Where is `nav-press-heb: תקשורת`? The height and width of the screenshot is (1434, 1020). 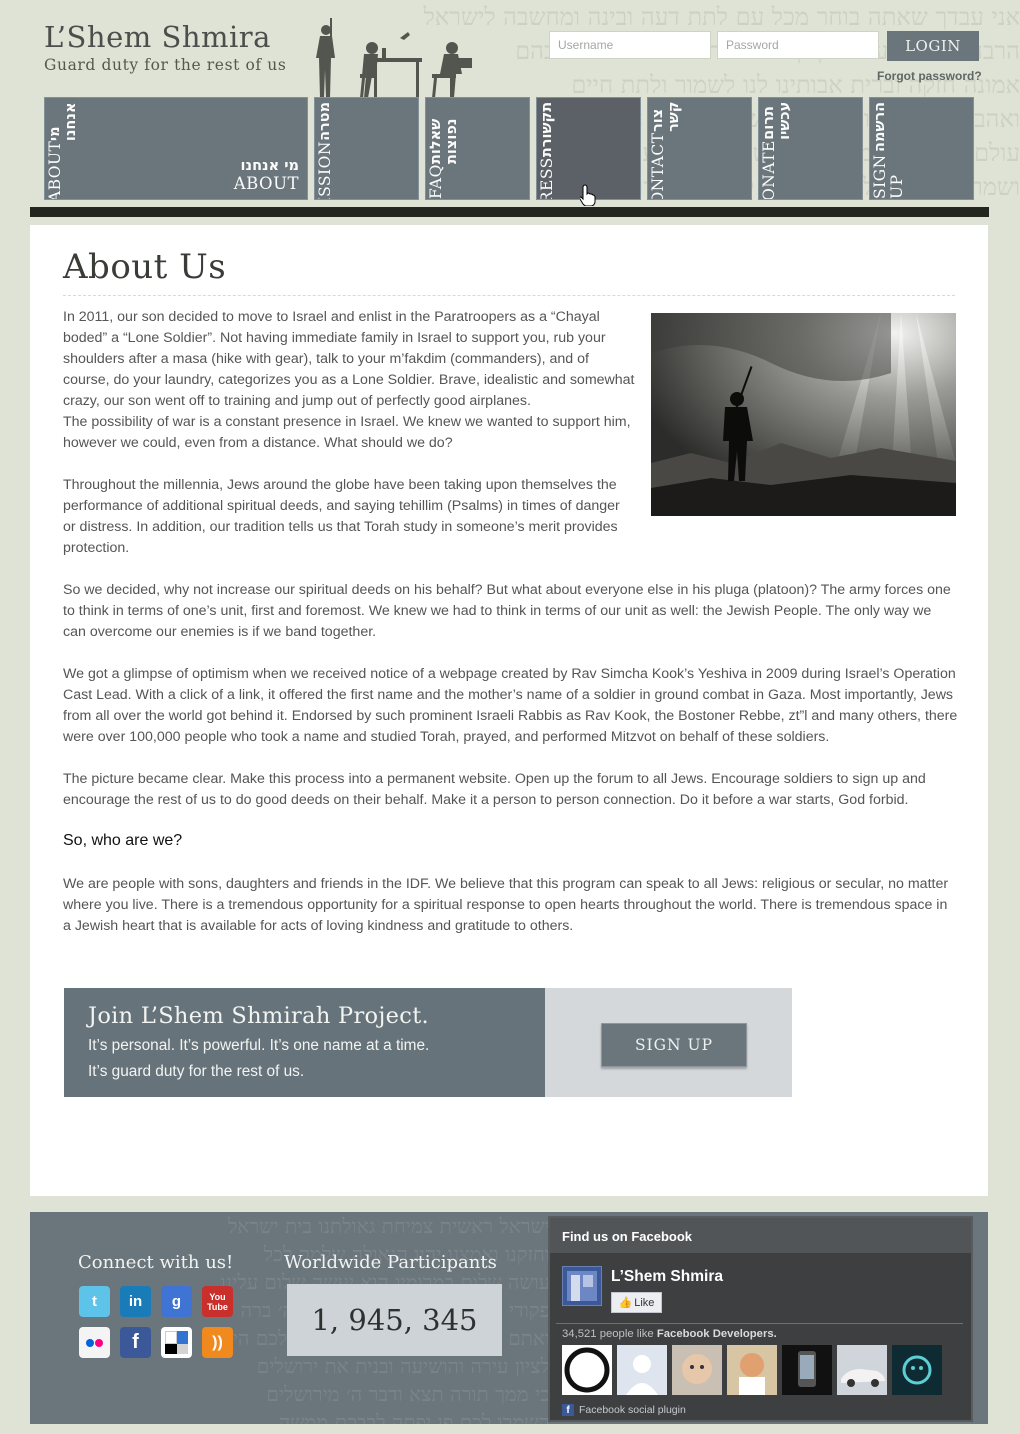
nav-press-heb: תקשורת is located at coordinates (547, 130).